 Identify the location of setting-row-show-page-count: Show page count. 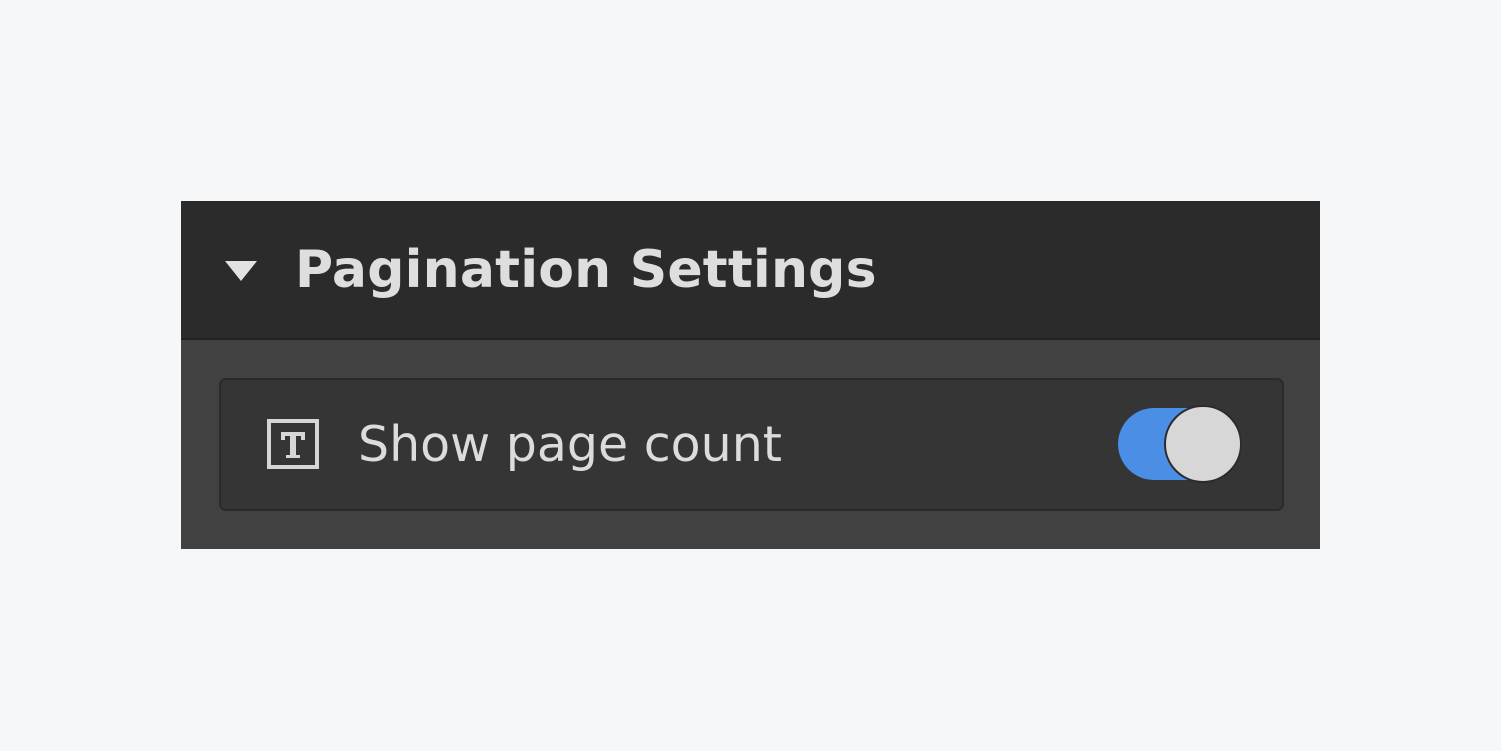
(751, 444).